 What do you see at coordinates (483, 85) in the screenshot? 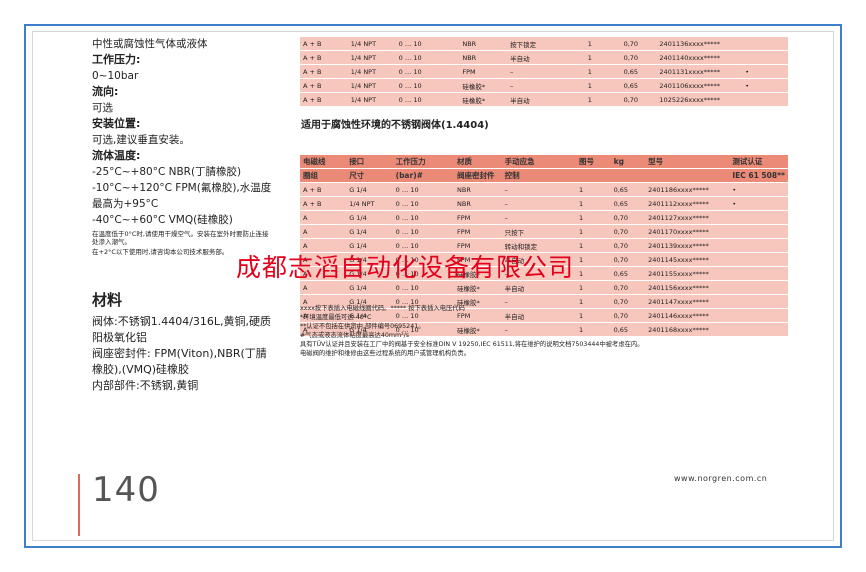
I see `table-cell: 硅橡胶*` at bounding box center [483, 85].